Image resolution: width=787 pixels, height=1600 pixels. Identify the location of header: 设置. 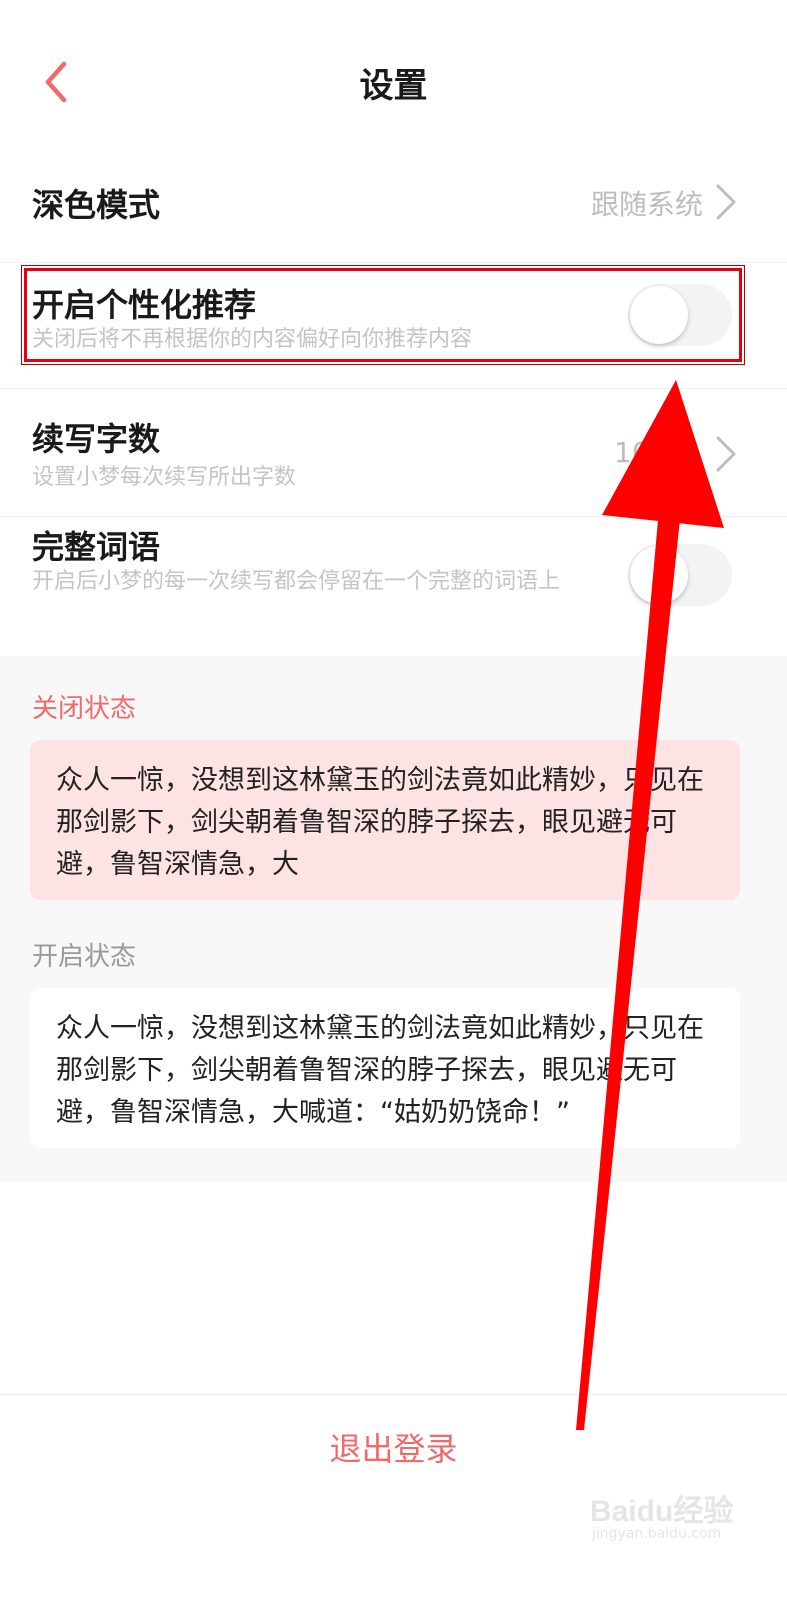
(393, 80).